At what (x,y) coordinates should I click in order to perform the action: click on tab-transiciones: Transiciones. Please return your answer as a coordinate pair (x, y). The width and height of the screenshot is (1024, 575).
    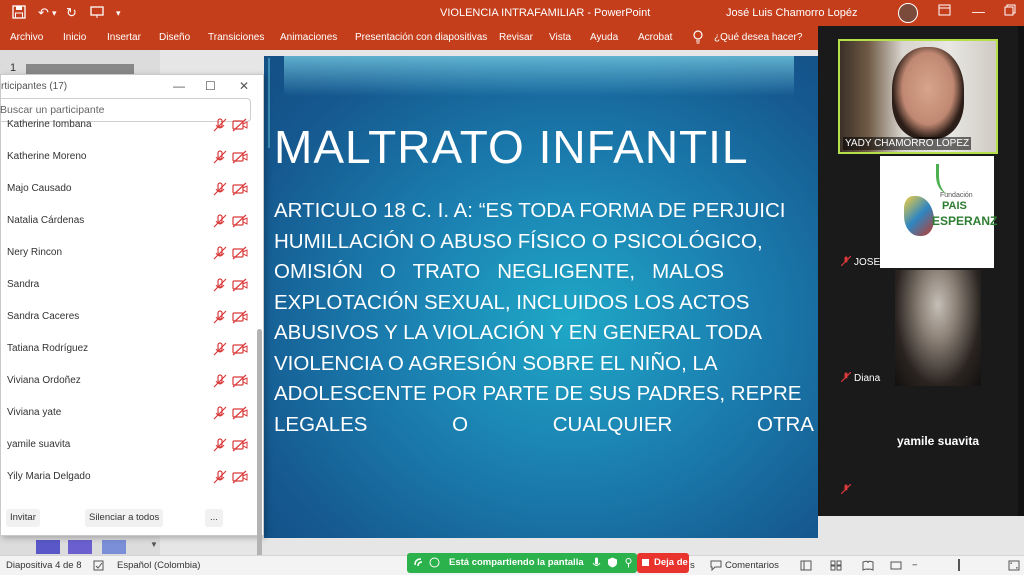
    Looking at the image, I should click on (236, 37).